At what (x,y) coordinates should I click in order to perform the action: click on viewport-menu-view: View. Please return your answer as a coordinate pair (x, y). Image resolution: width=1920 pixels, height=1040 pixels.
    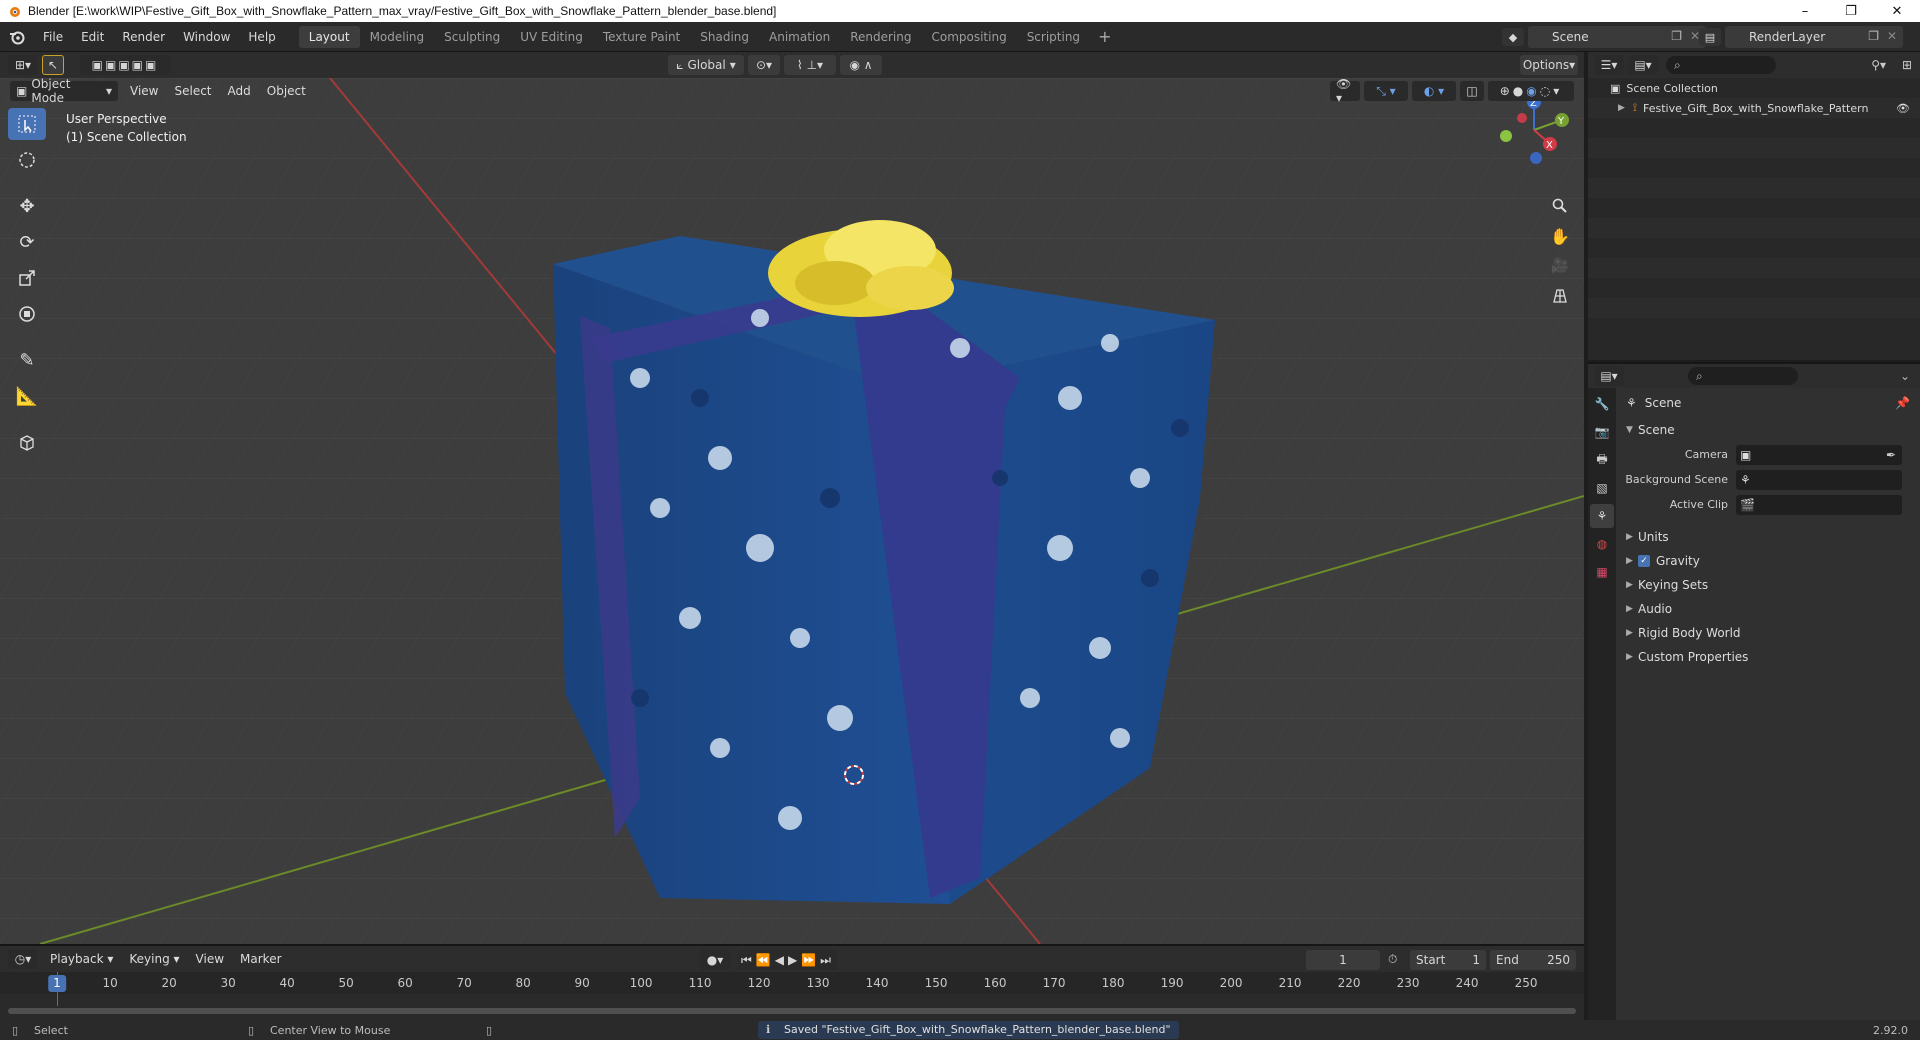
    Looking at the image, I should click on (144, 91).